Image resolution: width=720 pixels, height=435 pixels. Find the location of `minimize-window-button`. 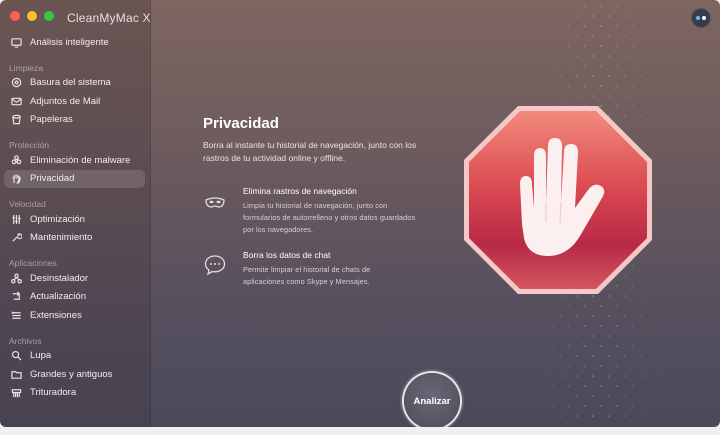

minimize-window-button is located at coordinates (32, 16).